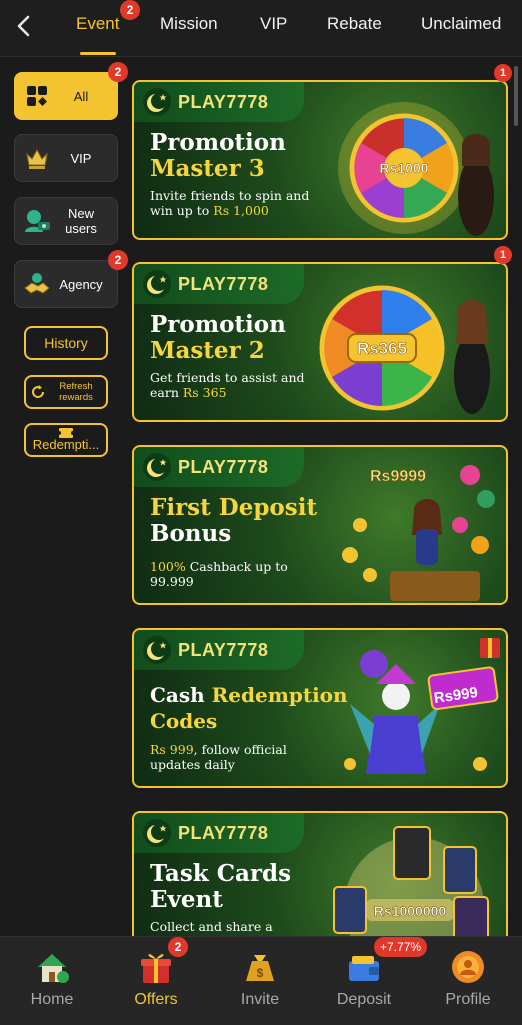 This screenshot has height=1025, width=522. What do you see at coordinates (468, 999) in the screenshot?
I see `nav-label: Profile` at bounding box center [468, 999].